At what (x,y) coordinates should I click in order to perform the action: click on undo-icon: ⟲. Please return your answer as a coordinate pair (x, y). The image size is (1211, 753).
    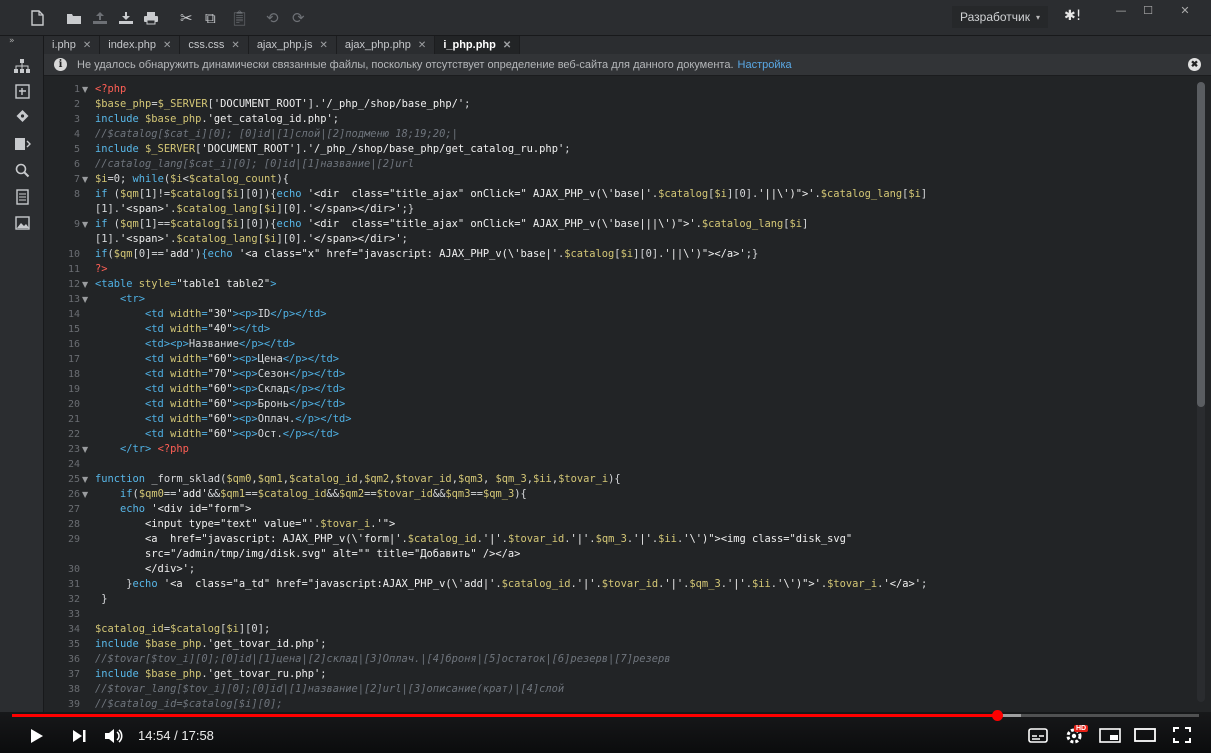
    Looking at the image, I should click on (272, 18).